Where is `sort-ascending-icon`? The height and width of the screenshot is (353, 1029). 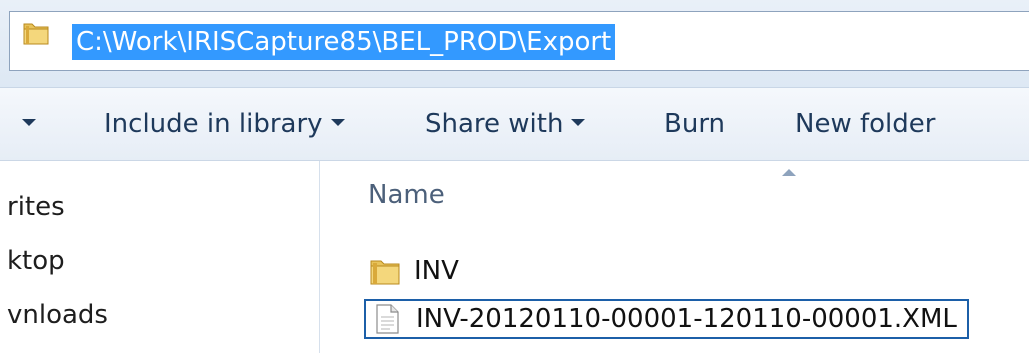 sort-ascending-icon is located at coordinates (789, 172).